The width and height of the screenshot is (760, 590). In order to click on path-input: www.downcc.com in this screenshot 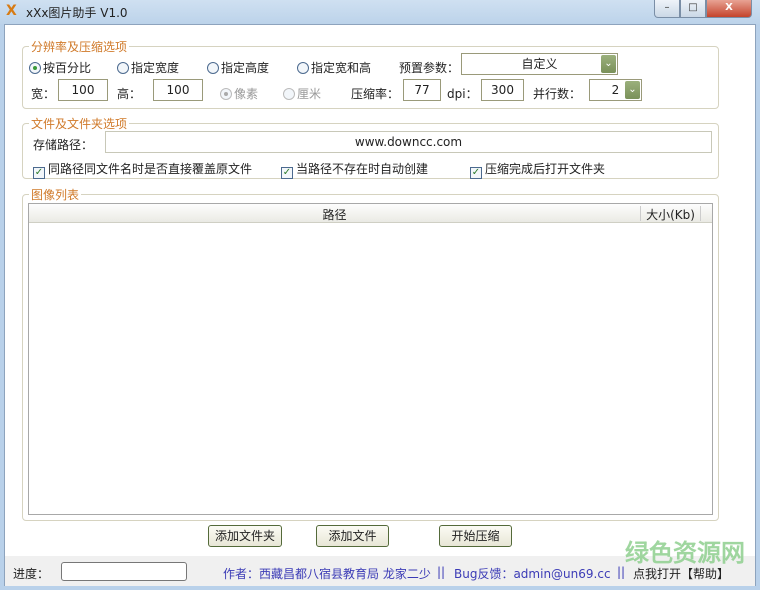, I will do `click(408, 142)`.